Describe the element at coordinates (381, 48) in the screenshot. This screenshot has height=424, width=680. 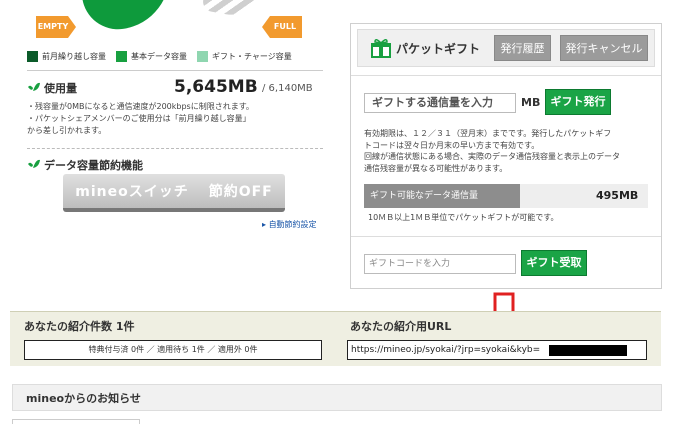
I see `gift-box-icon` at that location.